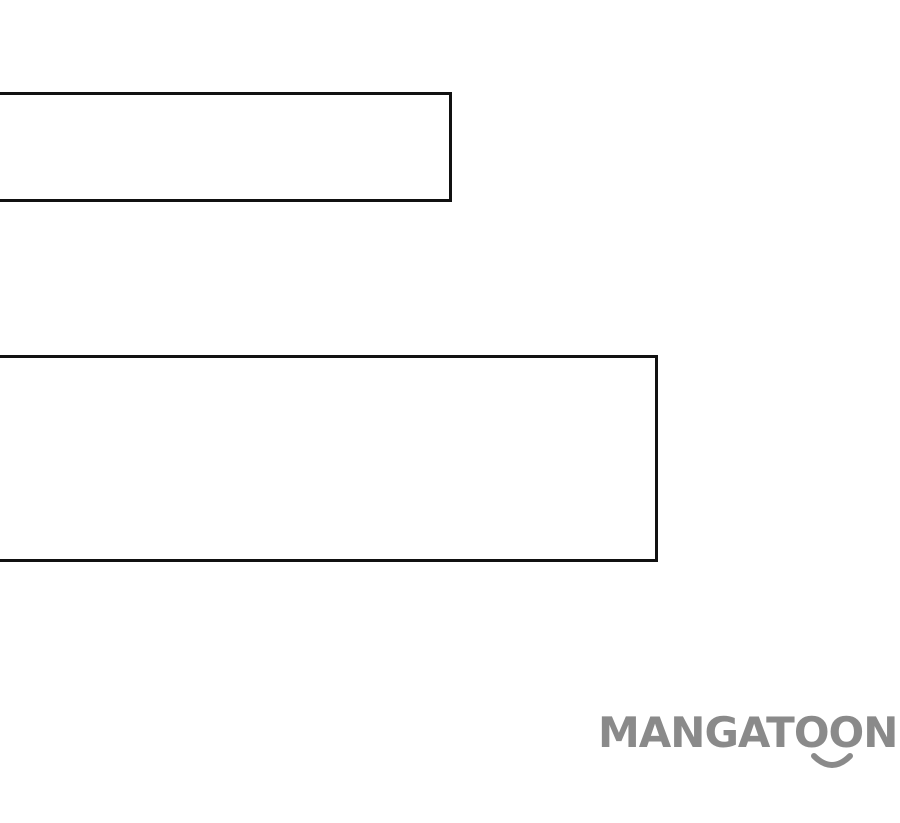  Describe the element at coordinates (748, 732) in the screenshot. I see `watermark-logo-text: MANGATOON` at that location.